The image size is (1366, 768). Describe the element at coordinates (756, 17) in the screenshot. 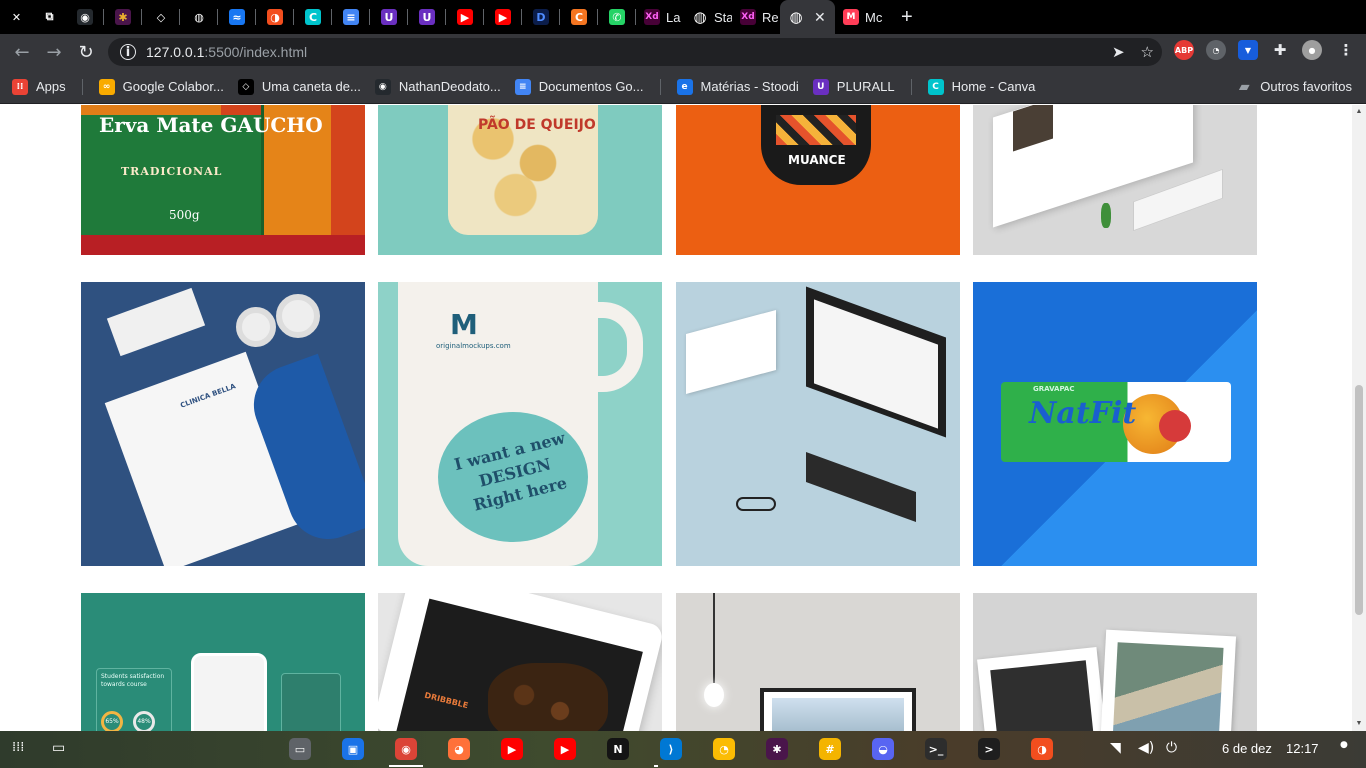

I see `browser-tab: Xd Re` at that location.